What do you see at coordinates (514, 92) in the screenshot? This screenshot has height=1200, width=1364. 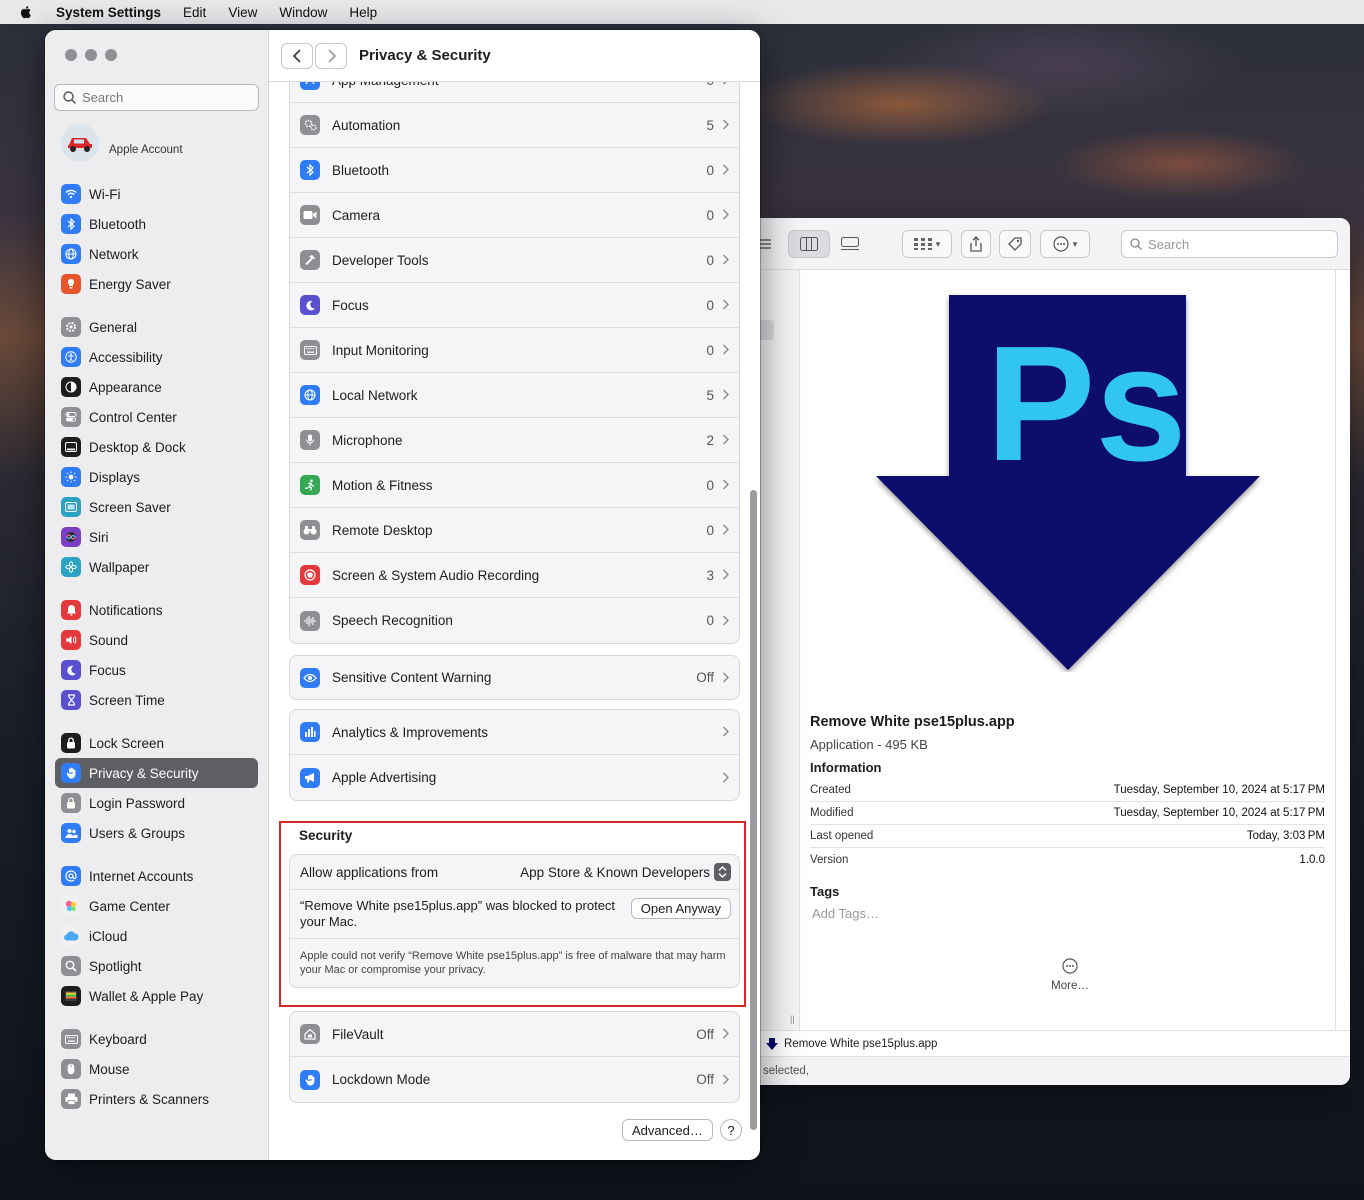 I see `row-app-management: App Management0` at bounding box center [514, 92].